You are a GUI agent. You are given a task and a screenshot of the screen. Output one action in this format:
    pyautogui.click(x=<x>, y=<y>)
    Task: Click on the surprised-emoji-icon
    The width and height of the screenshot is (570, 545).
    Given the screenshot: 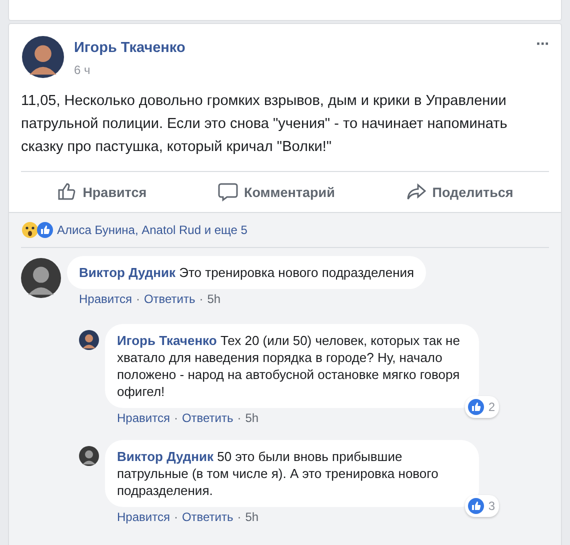 What is the action you would take?
    pyautogui.click(x=30, y=230)
    